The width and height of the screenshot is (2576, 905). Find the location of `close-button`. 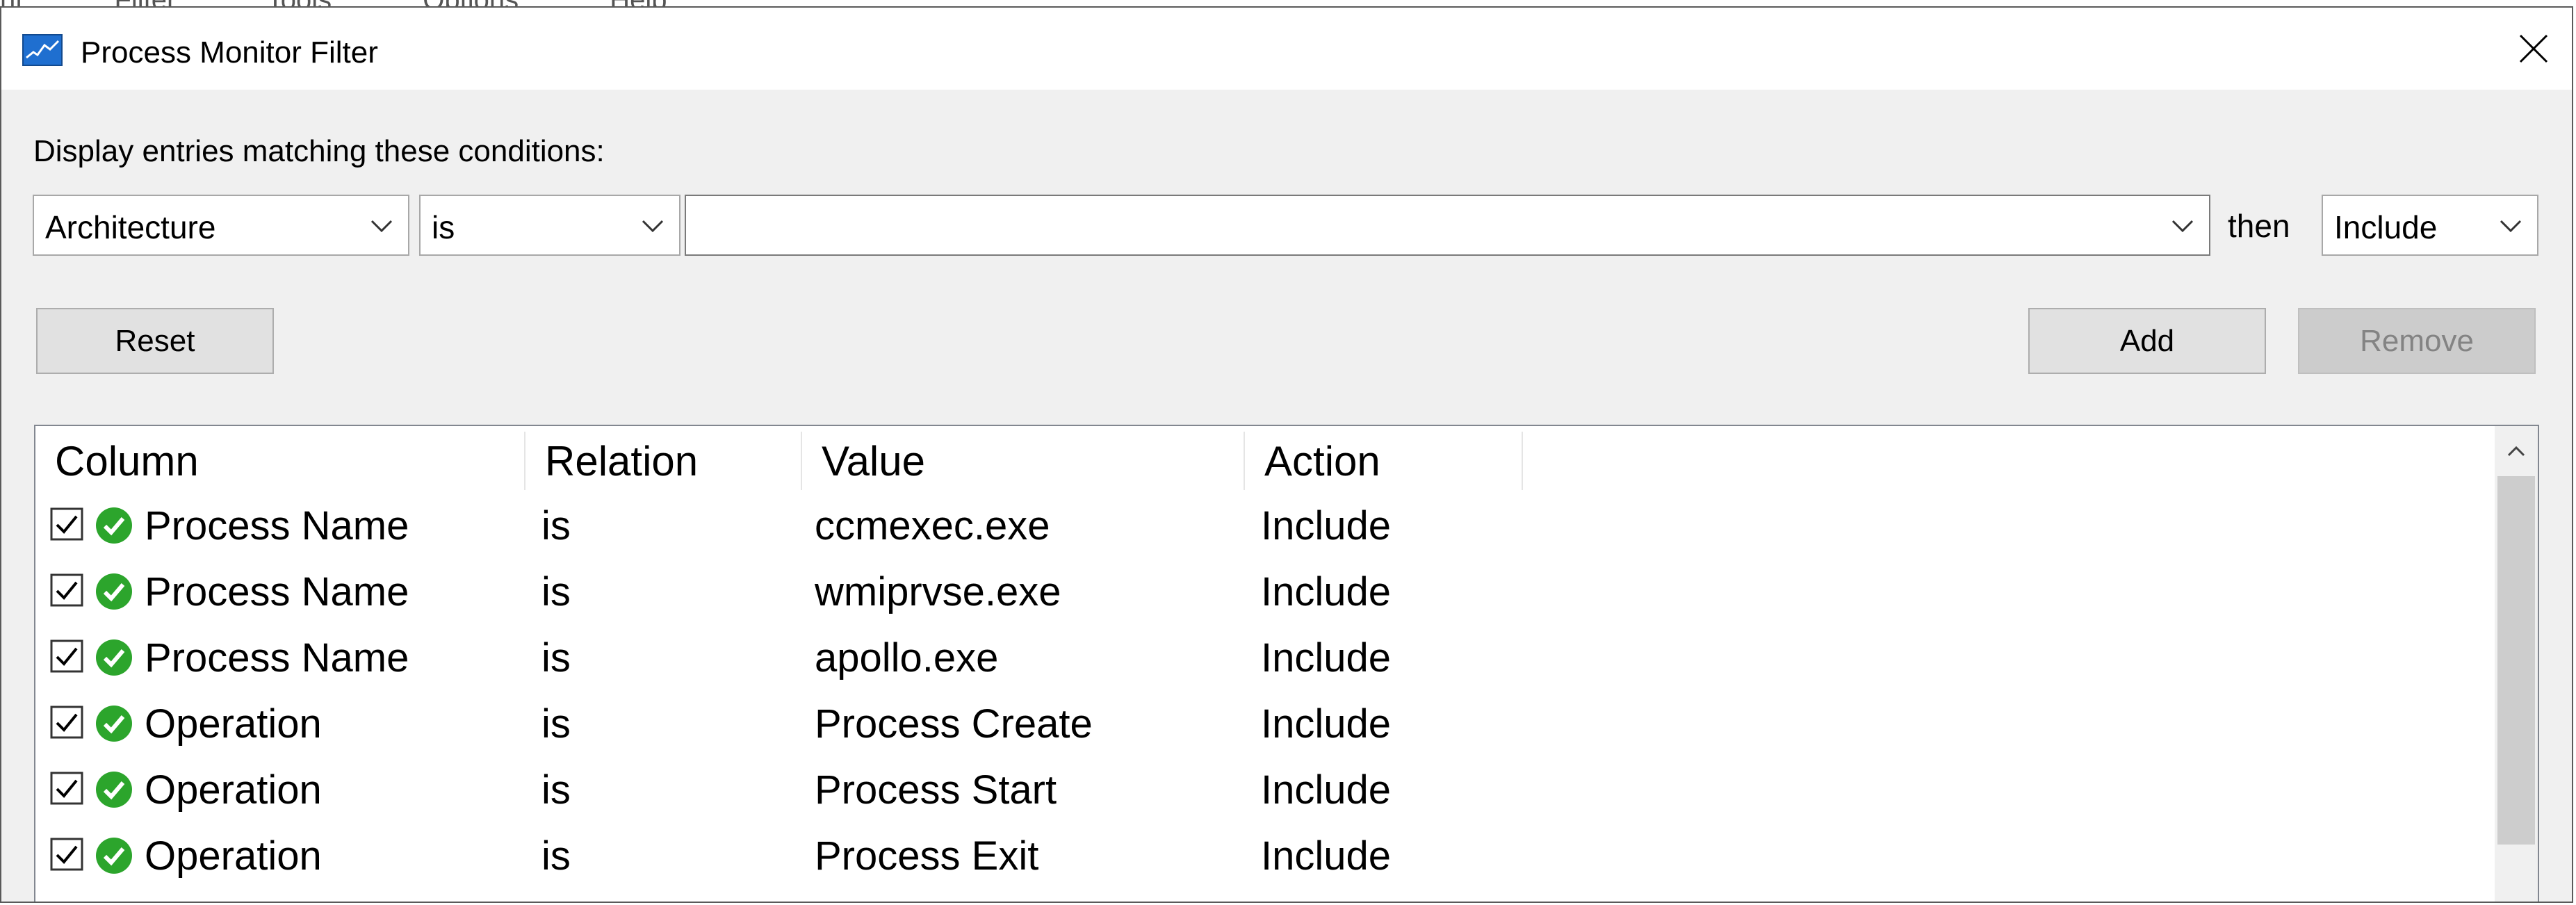

close-button is located at coordinates (2533, 49).